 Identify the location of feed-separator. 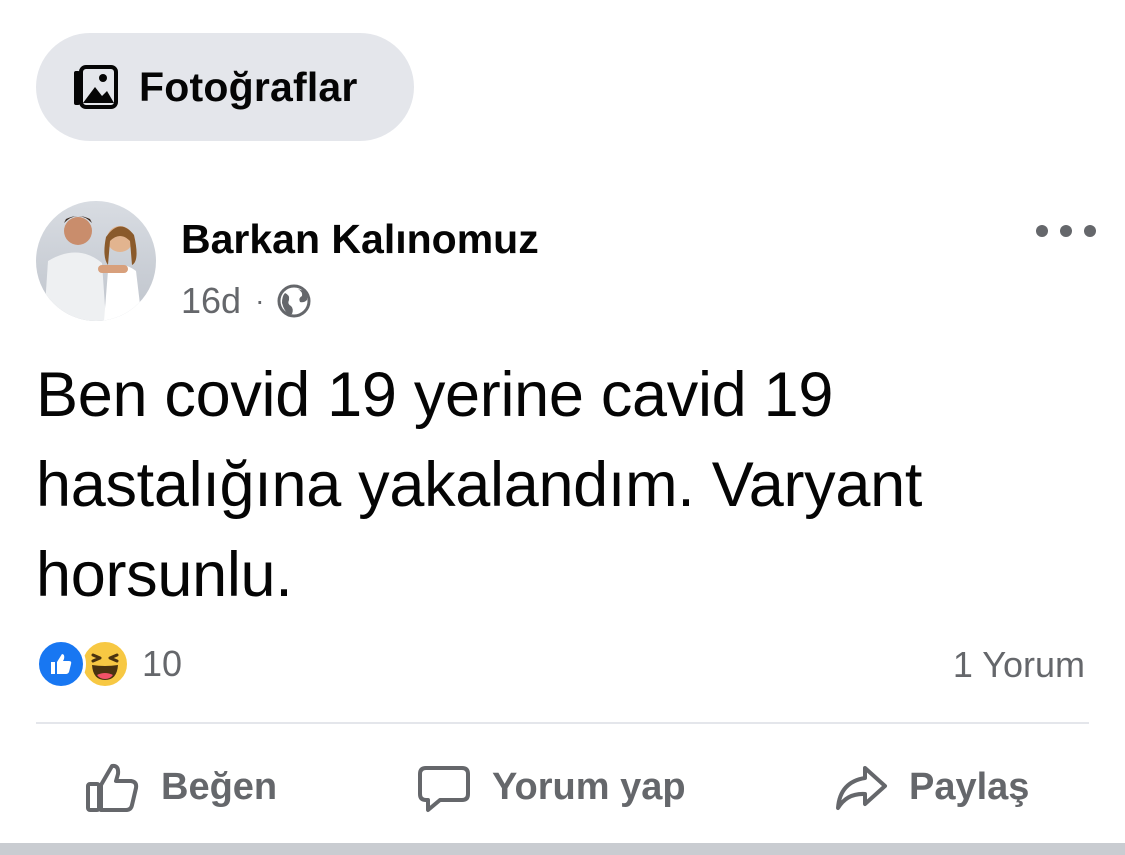
(562, 849).